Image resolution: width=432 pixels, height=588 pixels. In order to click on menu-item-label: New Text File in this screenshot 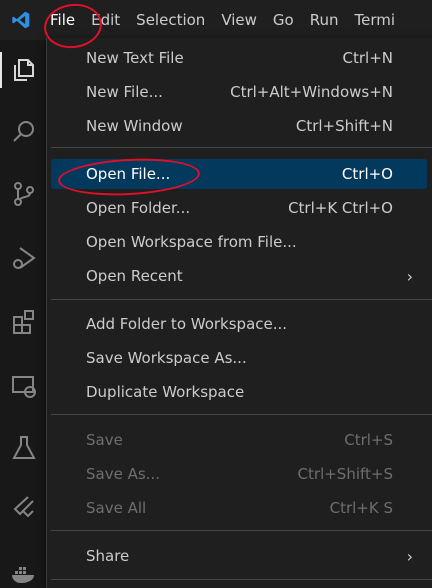, I will do `click(135, 58)`.